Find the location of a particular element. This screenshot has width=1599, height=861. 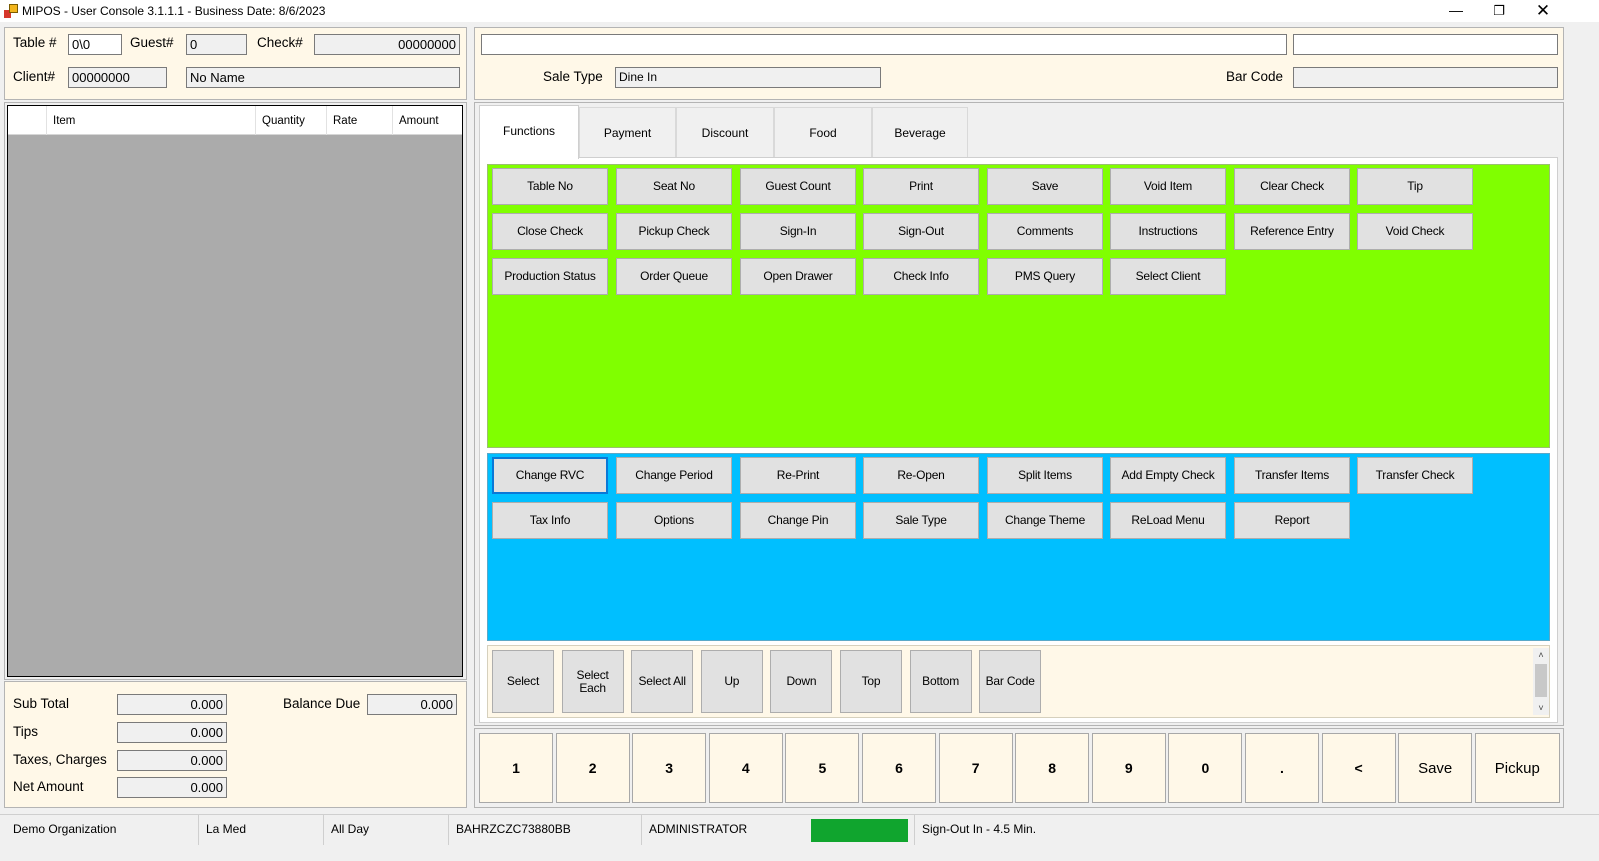

keypad-pickup-button: Pickup is located at coordinates (1517, 768).